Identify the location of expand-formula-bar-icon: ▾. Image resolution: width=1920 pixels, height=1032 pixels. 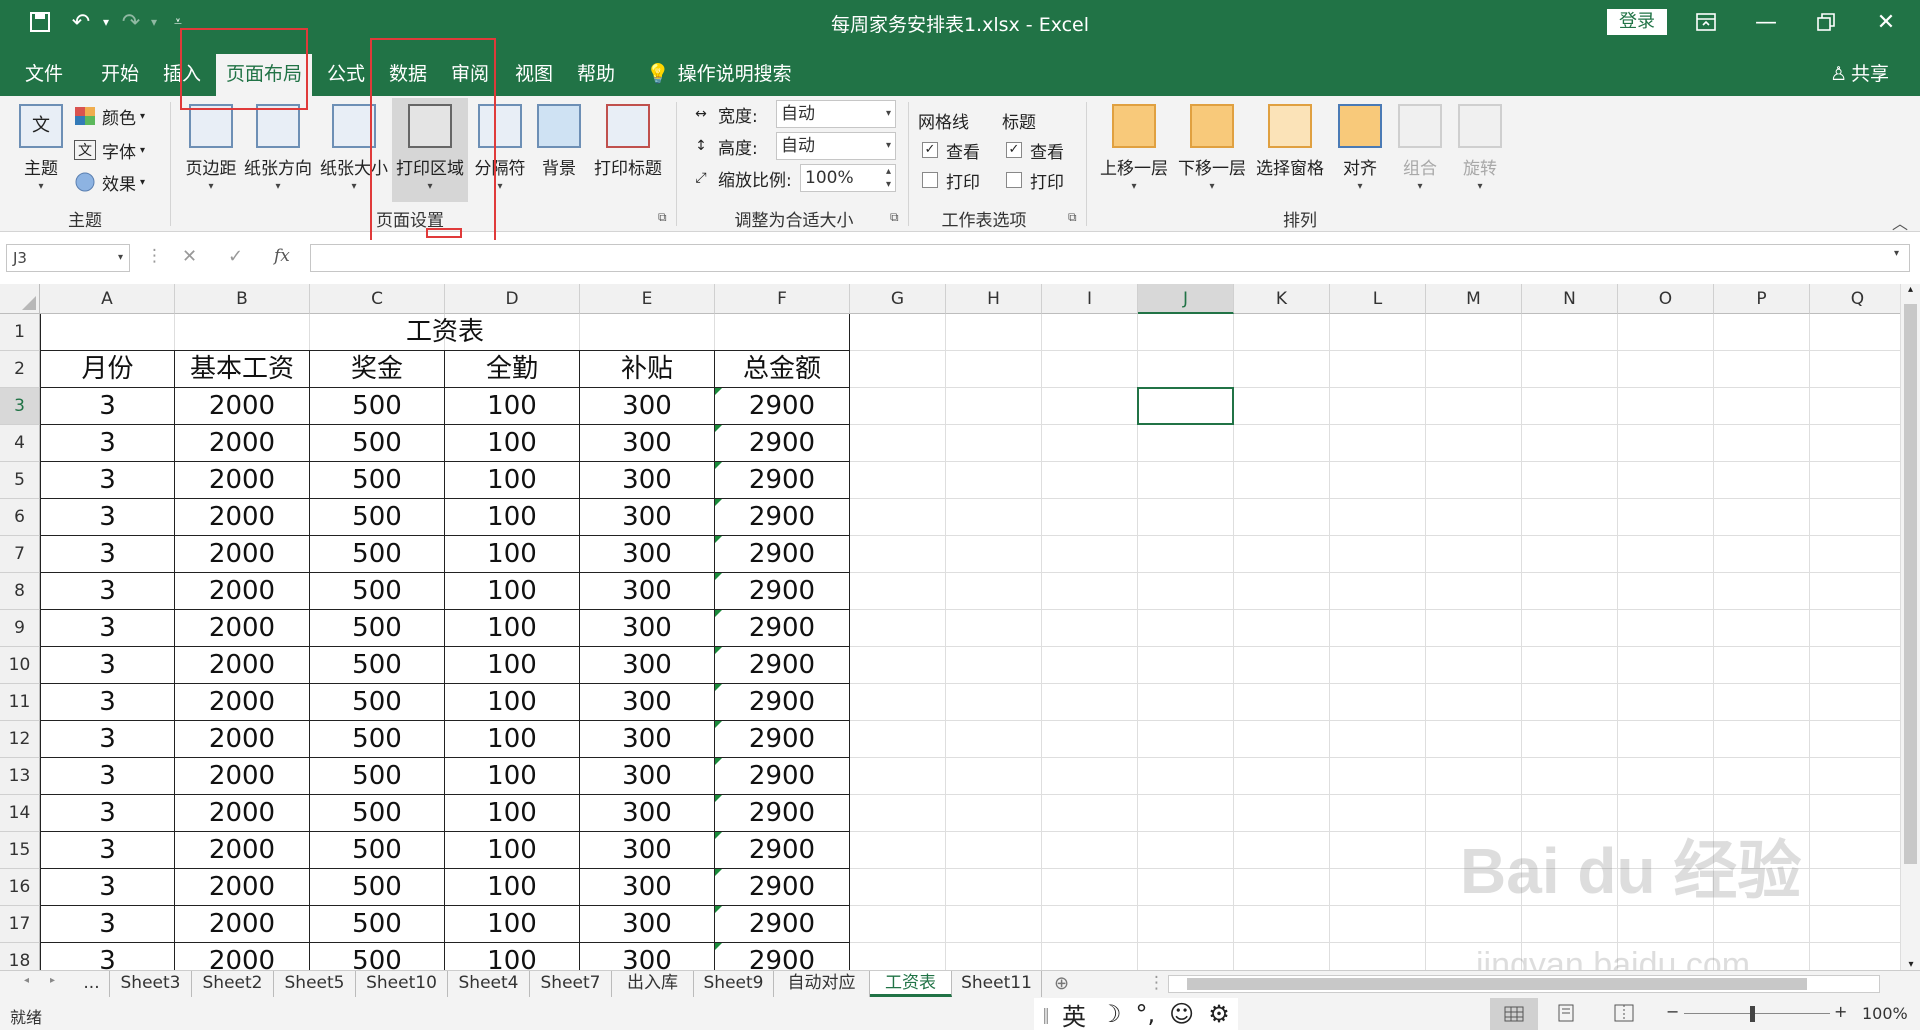
(1896, 253).